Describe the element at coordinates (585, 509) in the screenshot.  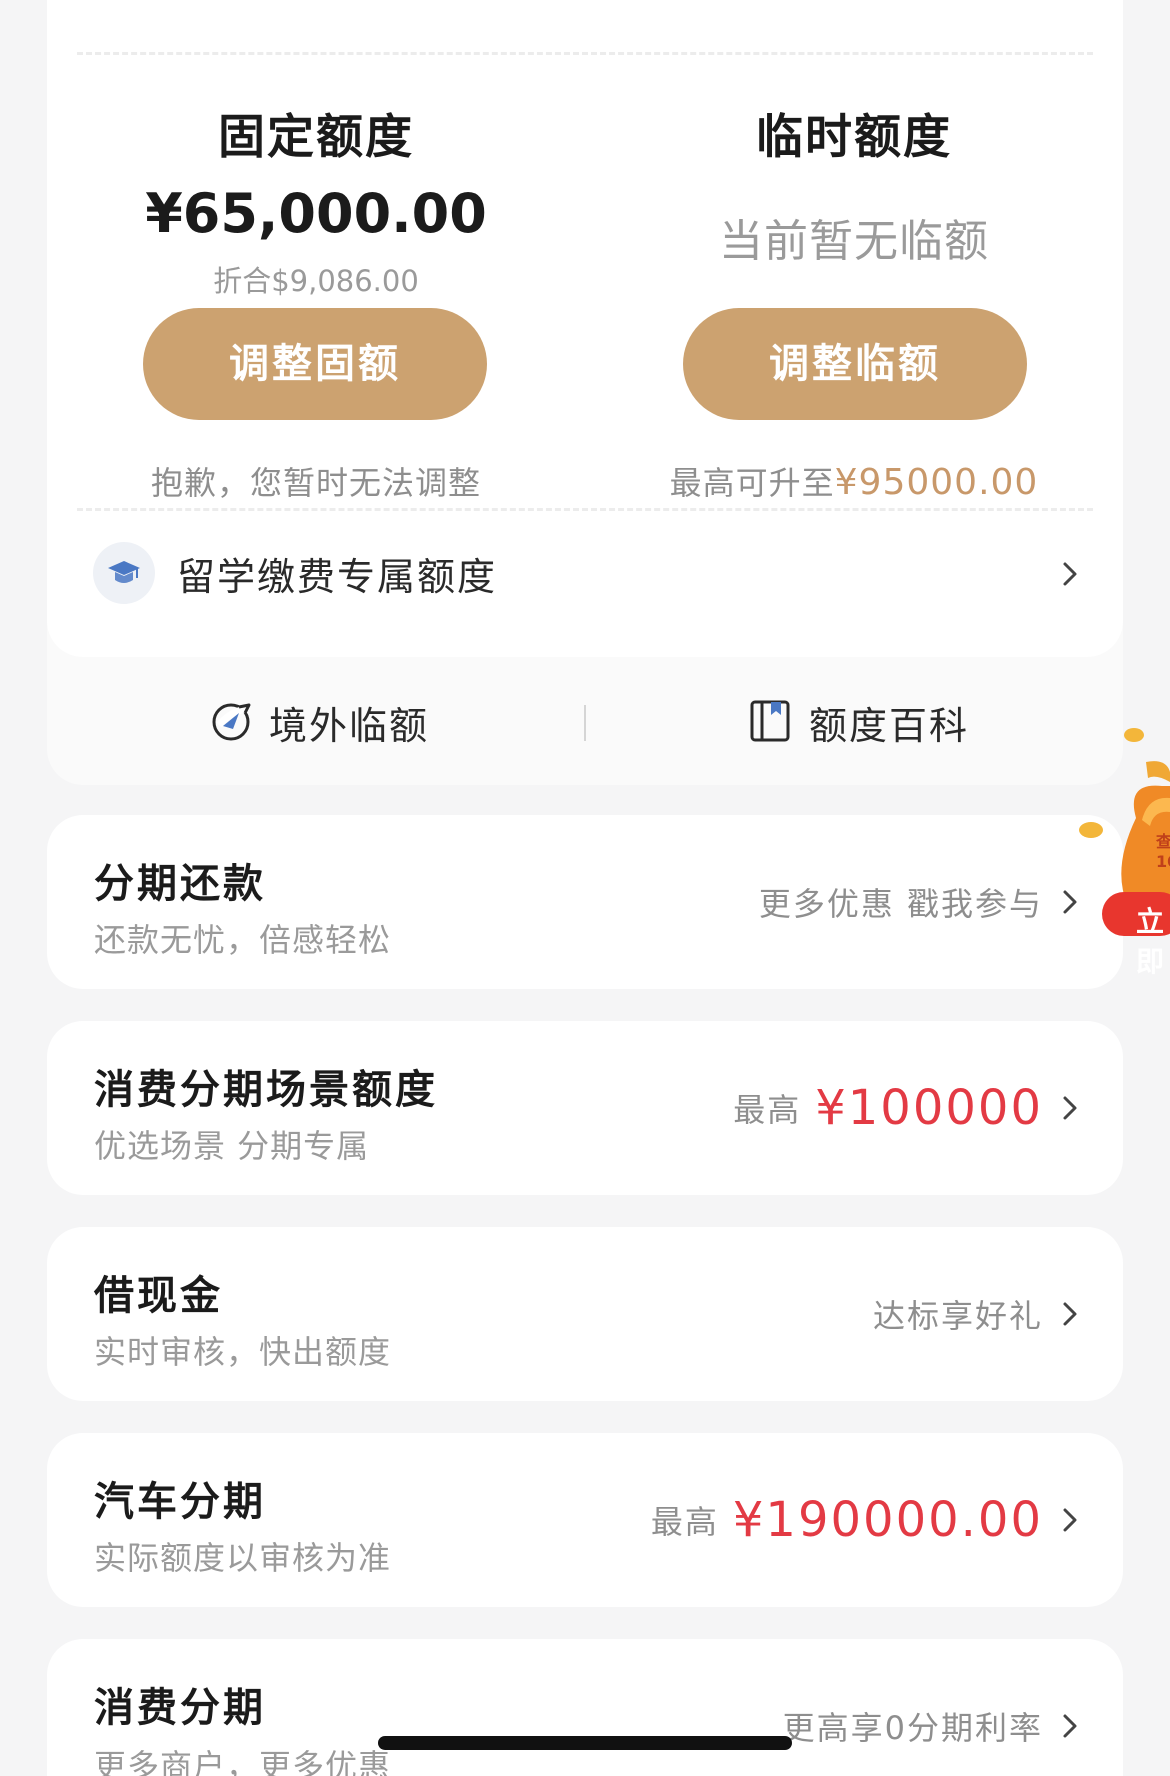
I see `divider-middle` at that location.